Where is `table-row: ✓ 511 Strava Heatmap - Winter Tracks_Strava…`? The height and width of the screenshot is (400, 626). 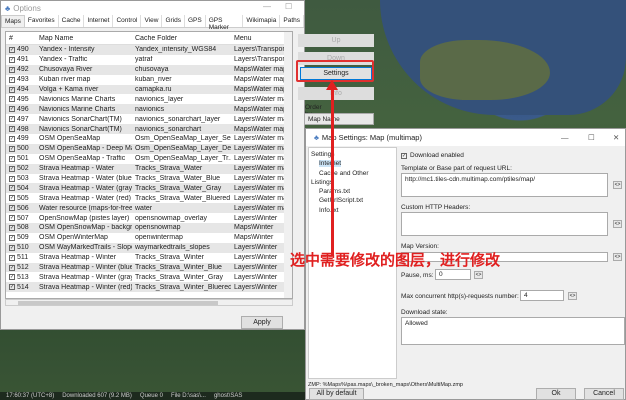
table-row: ✓ 511 Strava Heatmap - Winter Tracks_Strava… is located at coordinates (149, 258).